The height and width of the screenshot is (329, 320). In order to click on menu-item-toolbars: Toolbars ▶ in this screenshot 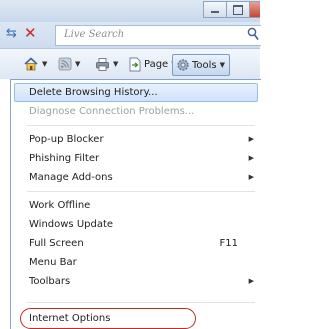, I will do `click(136, 281)`.